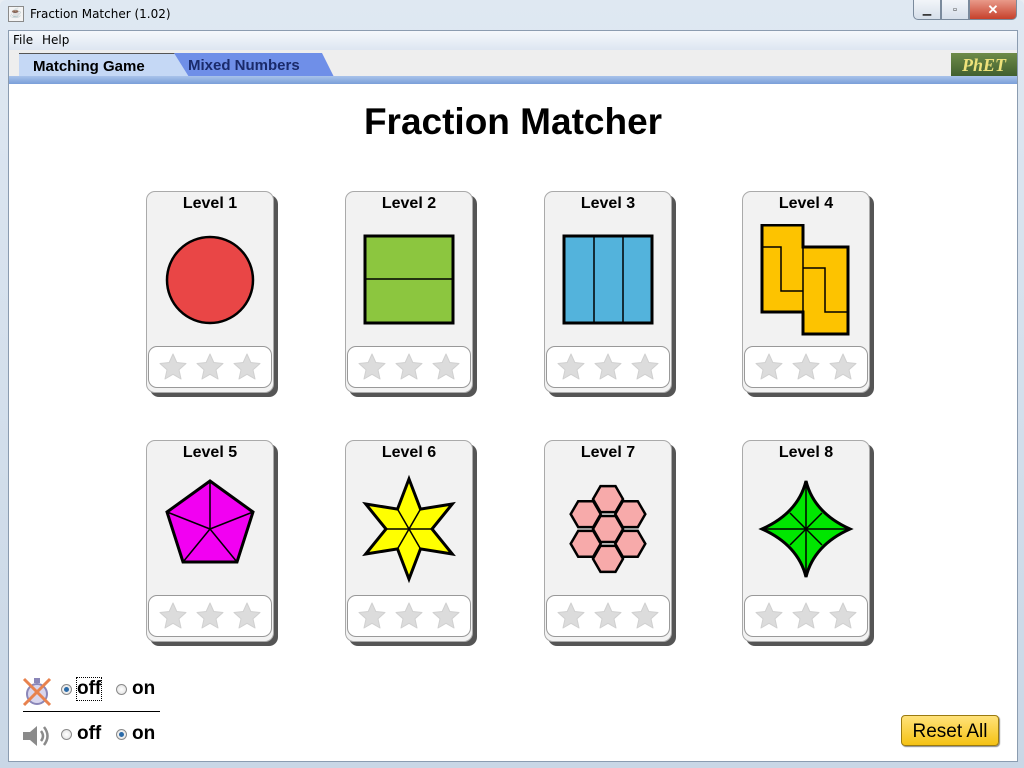  I want to click on timer-on-radio, so click(121, 689).